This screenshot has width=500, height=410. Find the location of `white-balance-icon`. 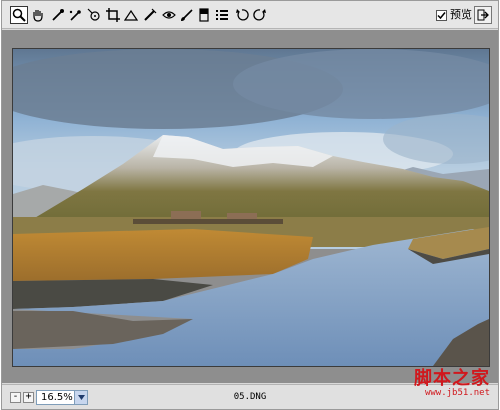

white-balance-icon is located at coordinates (58, 15).